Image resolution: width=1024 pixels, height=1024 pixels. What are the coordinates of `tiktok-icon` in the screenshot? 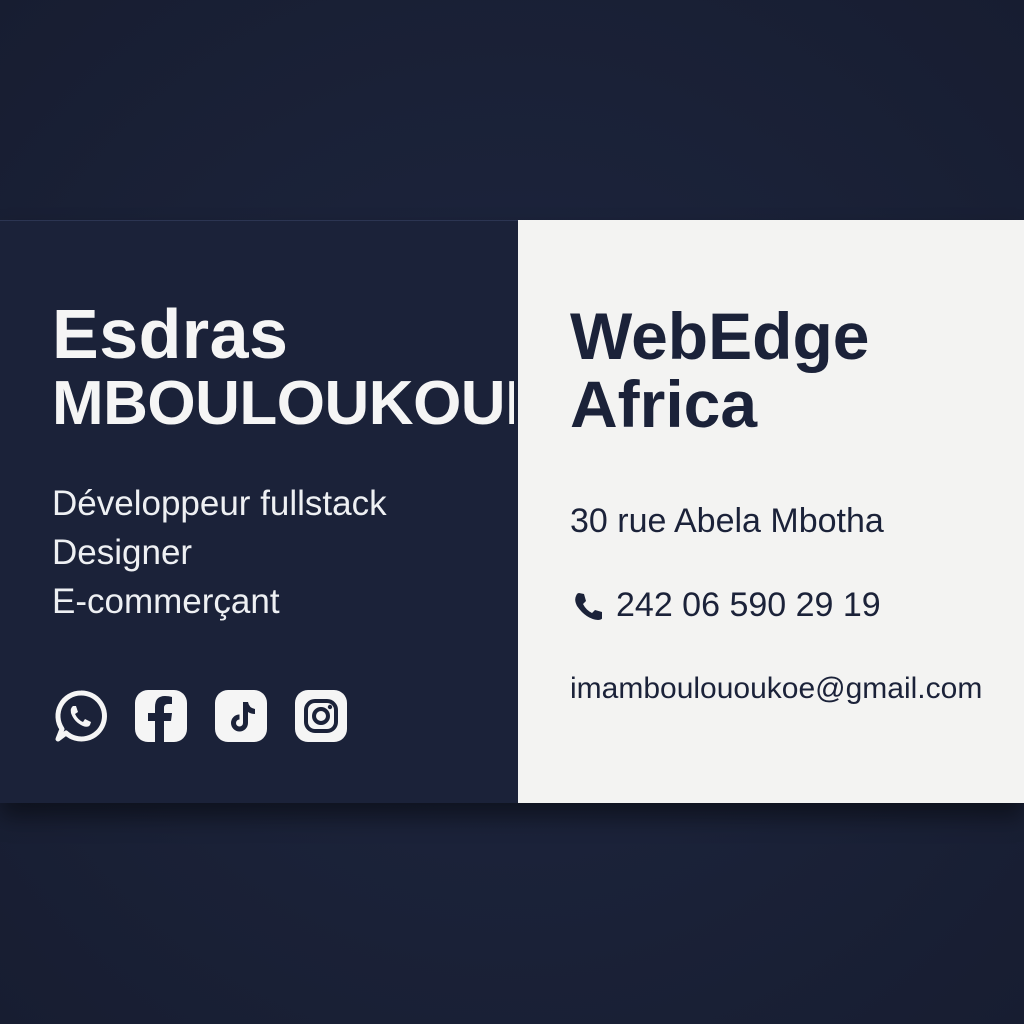 It's located at (241, 716).